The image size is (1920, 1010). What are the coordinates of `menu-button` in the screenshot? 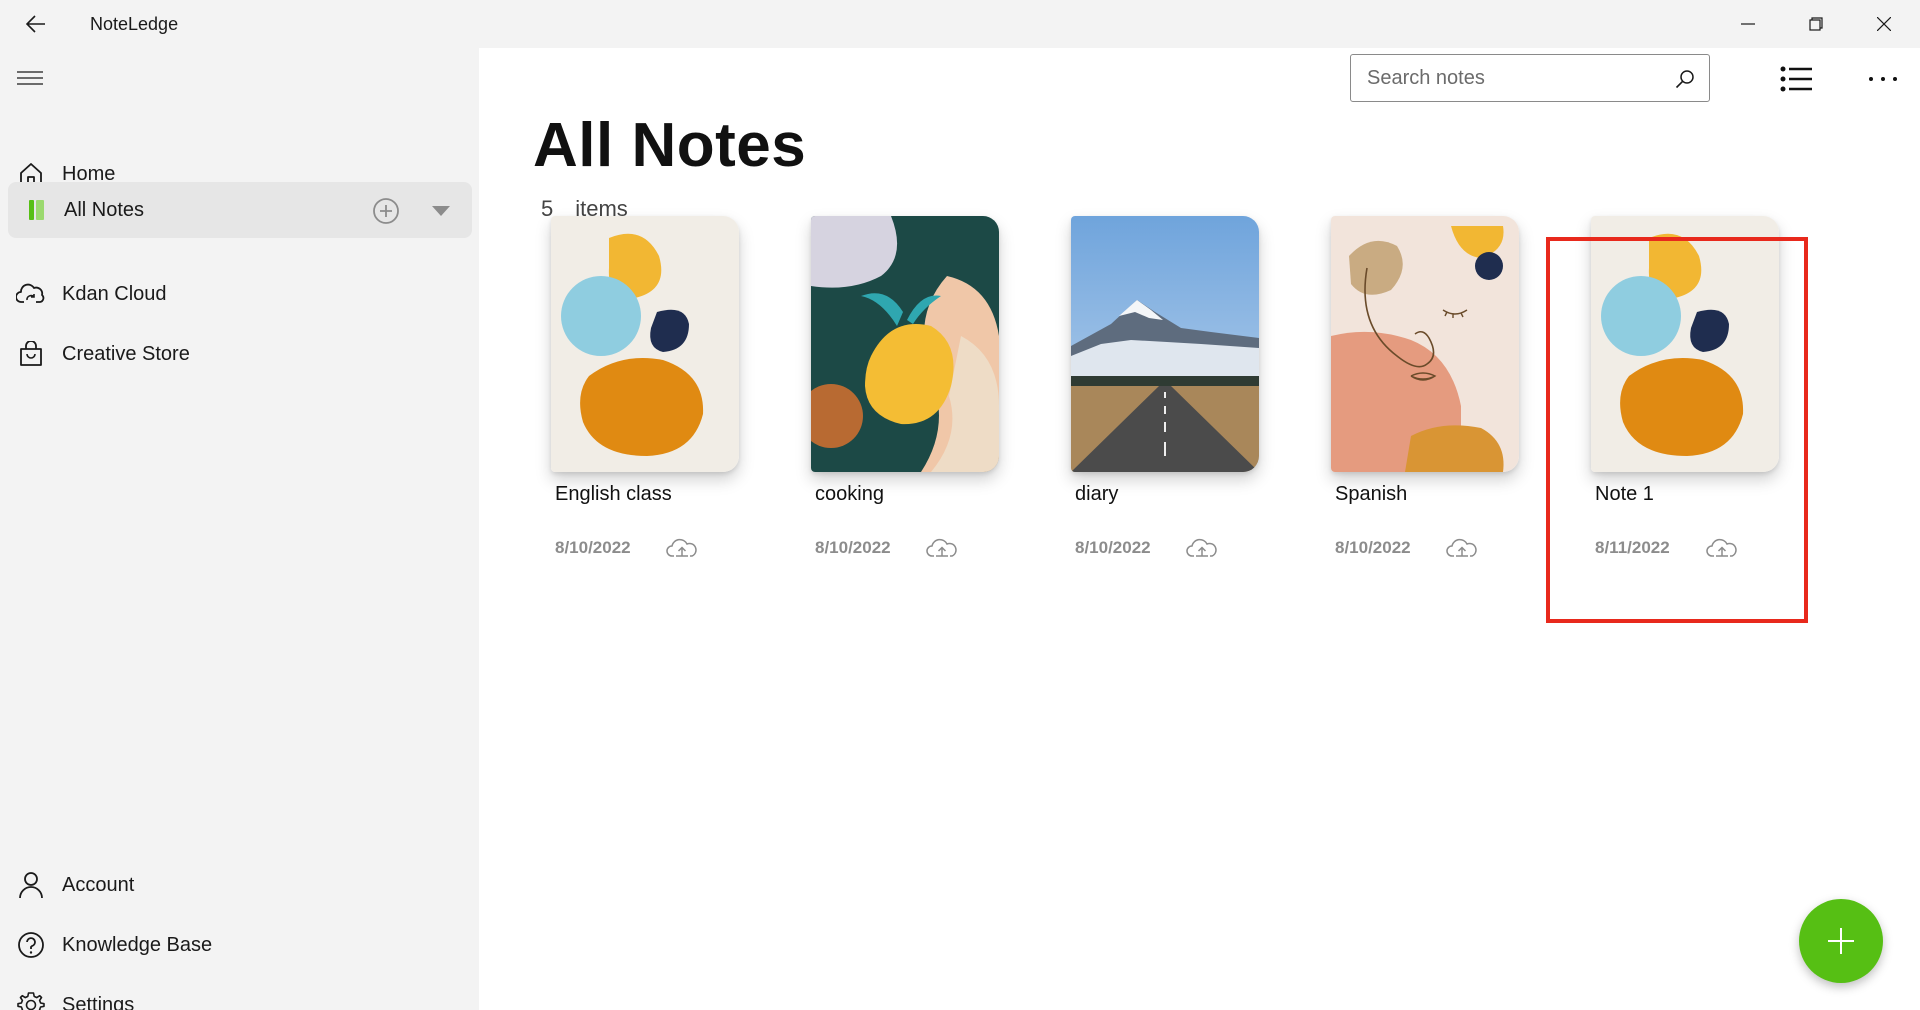 It's located at (30, 78).